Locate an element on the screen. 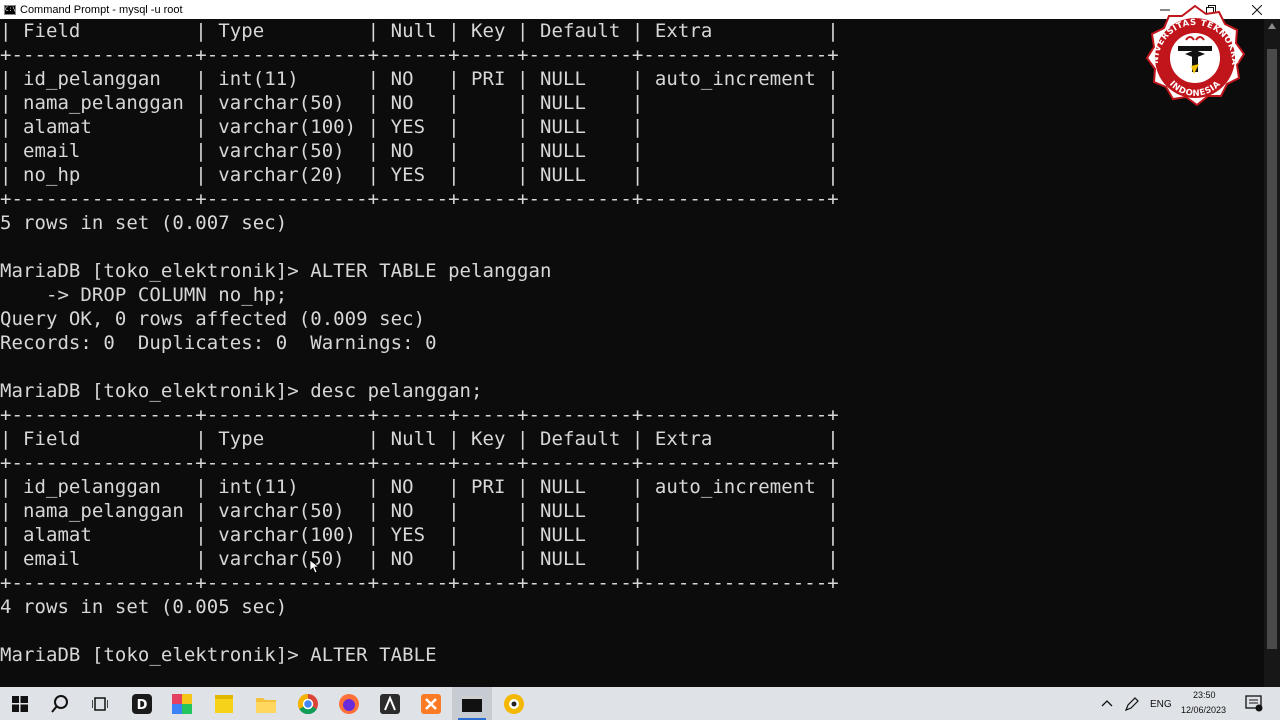 The height and width of the screenshot is (720, 1280). windows-start-icon is located at coordinates (20, 703).